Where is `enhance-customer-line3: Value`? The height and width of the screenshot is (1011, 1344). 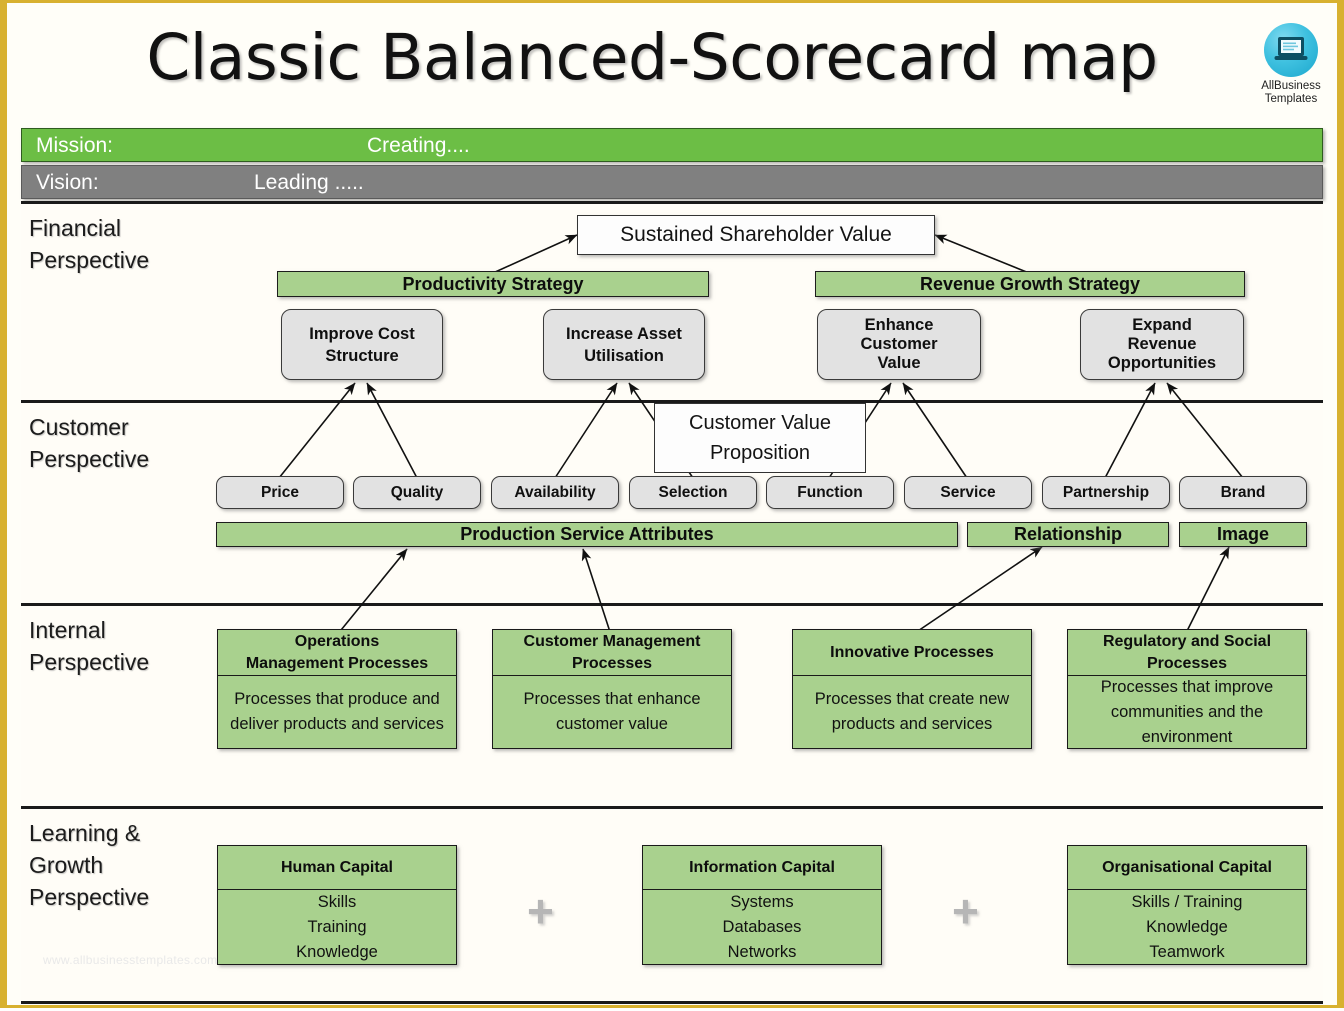
enhance-customer-line3: Value is located at coordinates (899, 363).